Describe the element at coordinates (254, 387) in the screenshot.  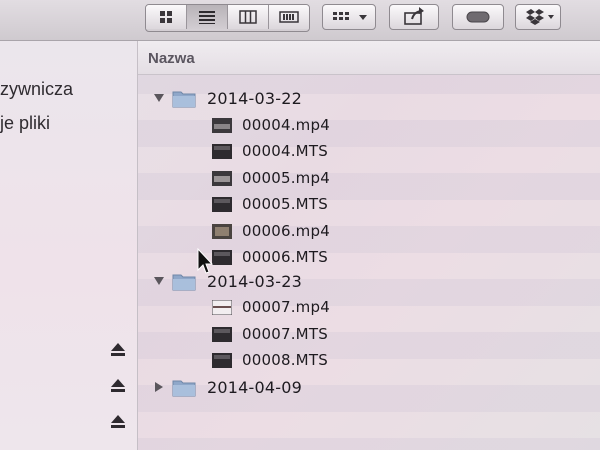
I see `folder-name: 2014-04-09` at that location.